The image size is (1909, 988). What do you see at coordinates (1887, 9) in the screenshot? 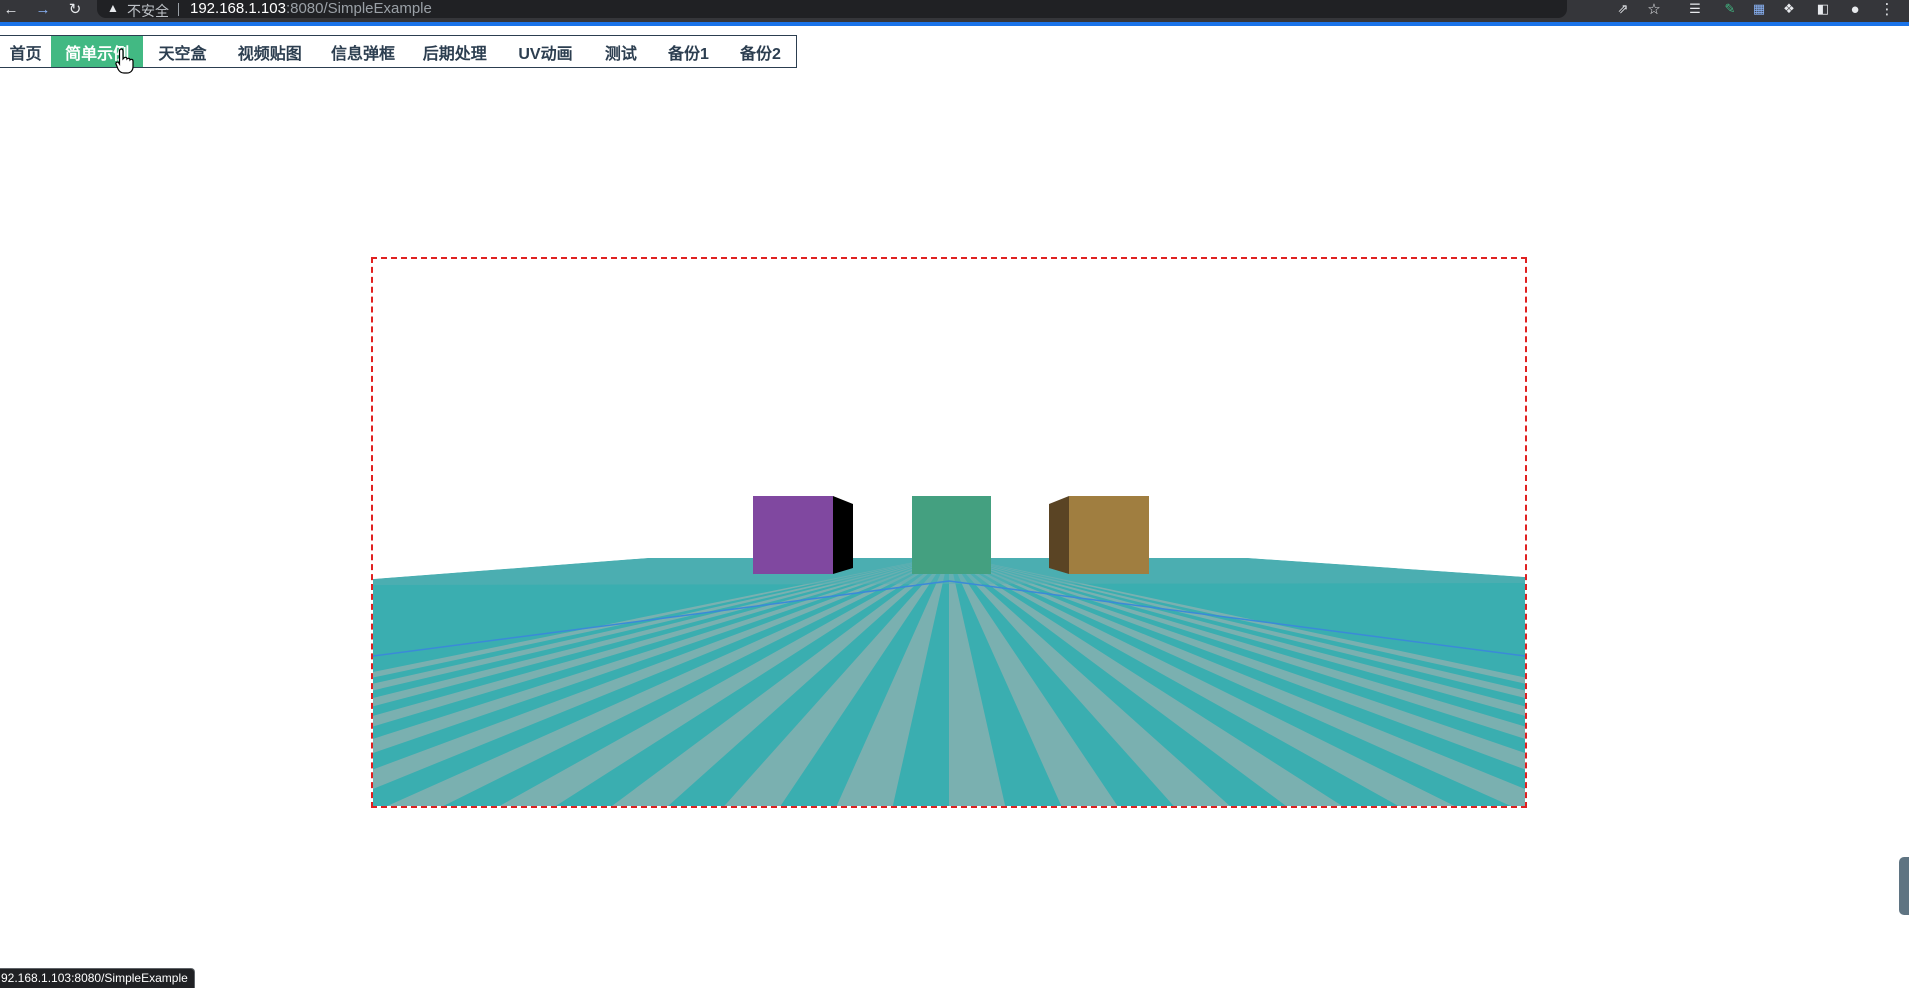
I see `menu-kebab-icon: ⋮` at bounding box center [1887, 9].